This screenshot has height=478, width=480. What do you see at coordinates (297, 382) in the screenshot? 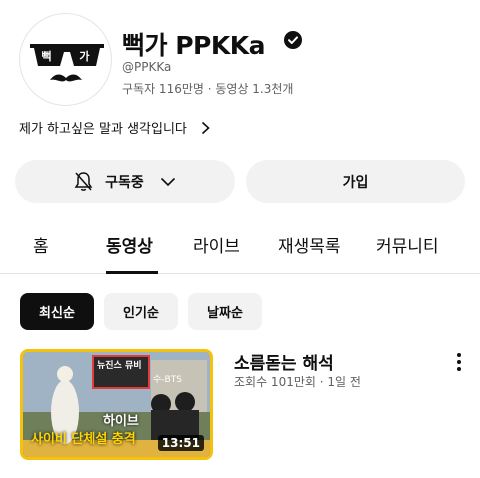
I see `video-meta: 조회수 101만회 · 1일 전` at bounding box center [297, 382].